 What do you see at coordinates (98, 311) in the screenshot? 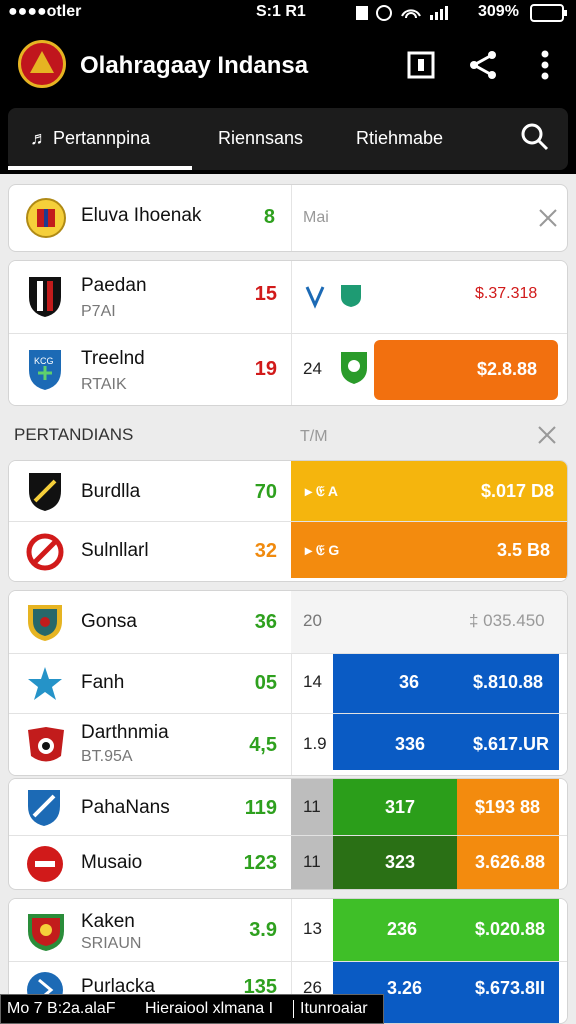
I see `team-subtitle: P7AI` at bounding box center [98, 311].